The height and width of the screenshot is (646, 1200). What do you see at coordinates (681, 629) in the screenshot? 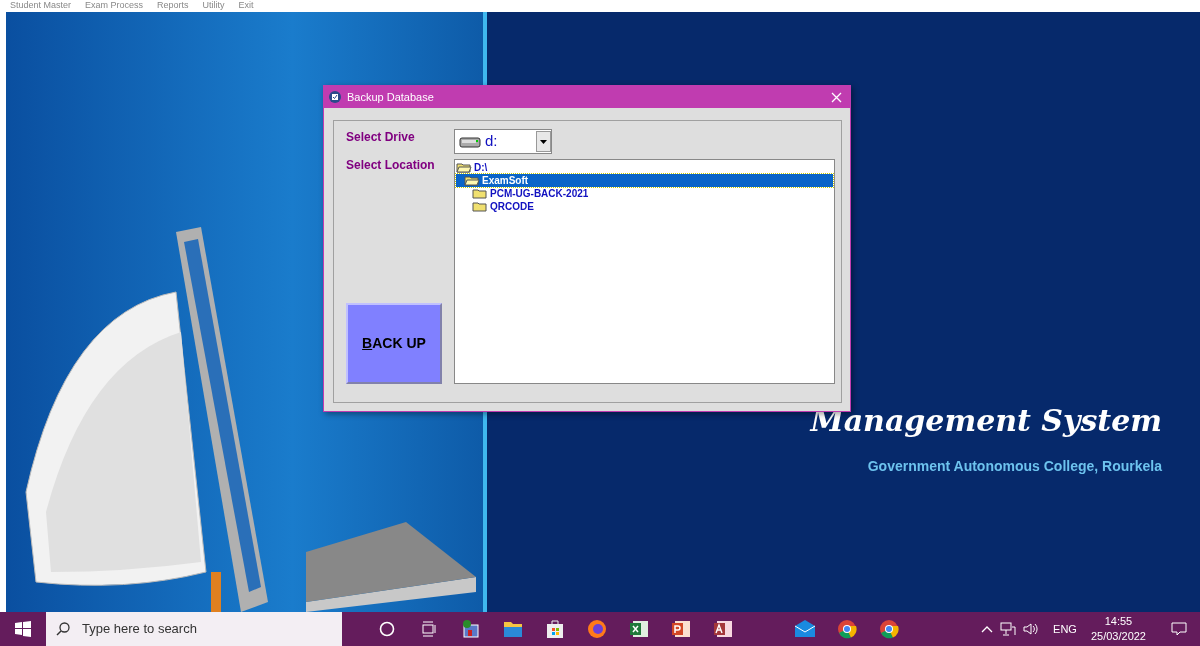
I see `presentation-icon` at bounding box center [681, 629].